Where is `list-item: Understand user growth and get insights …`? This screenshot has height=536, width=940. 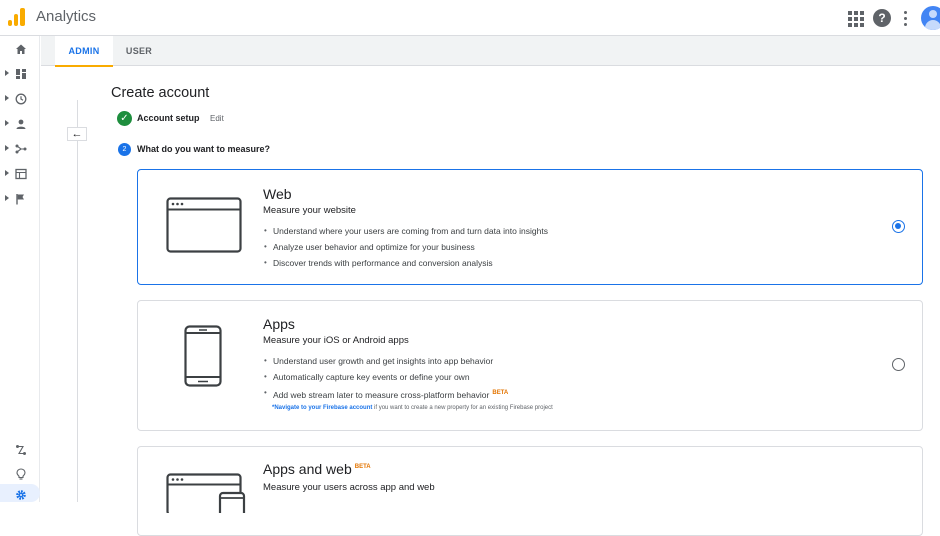 list-item: Understand user growth and get insights … is located at coordinates (385, 361).